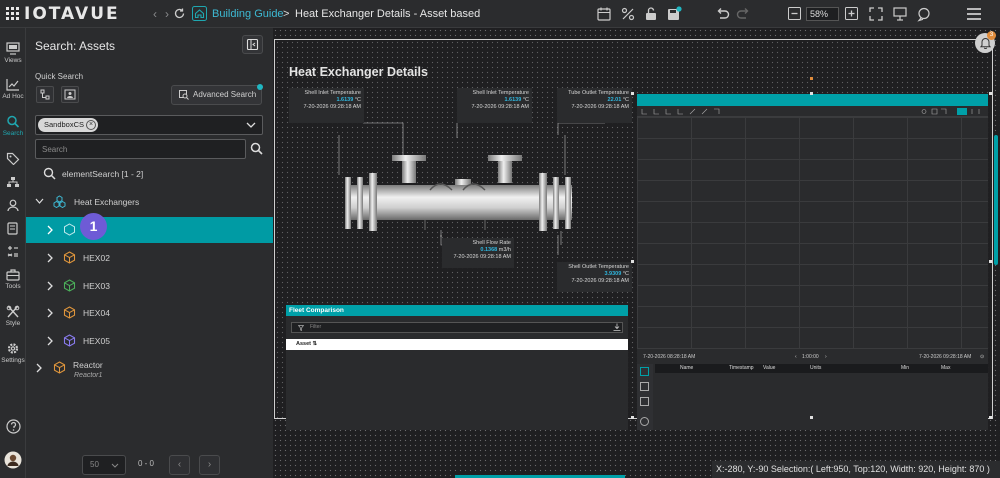 Image resolution: width=1000 pixels, height=478 pixels. Describe the element at coordinates (149, 286) in the screenshot. I see `tree-item-hex03: HEX03` at that location.